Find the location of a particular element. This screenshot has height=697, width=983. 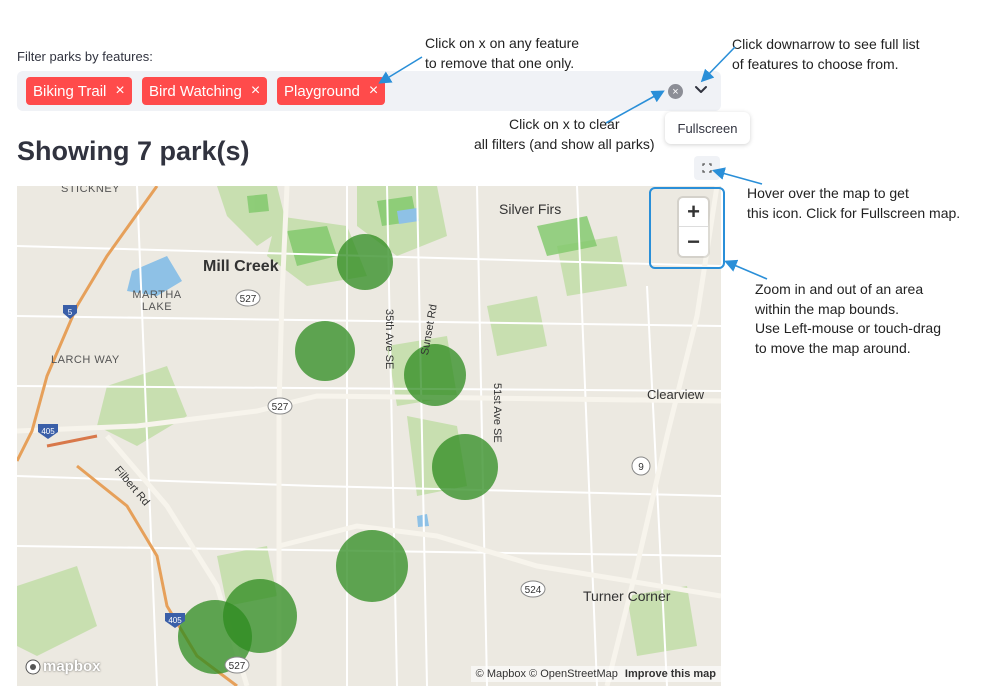

page-title: Showing 7 park(s) is located at coordinates (133, 151).